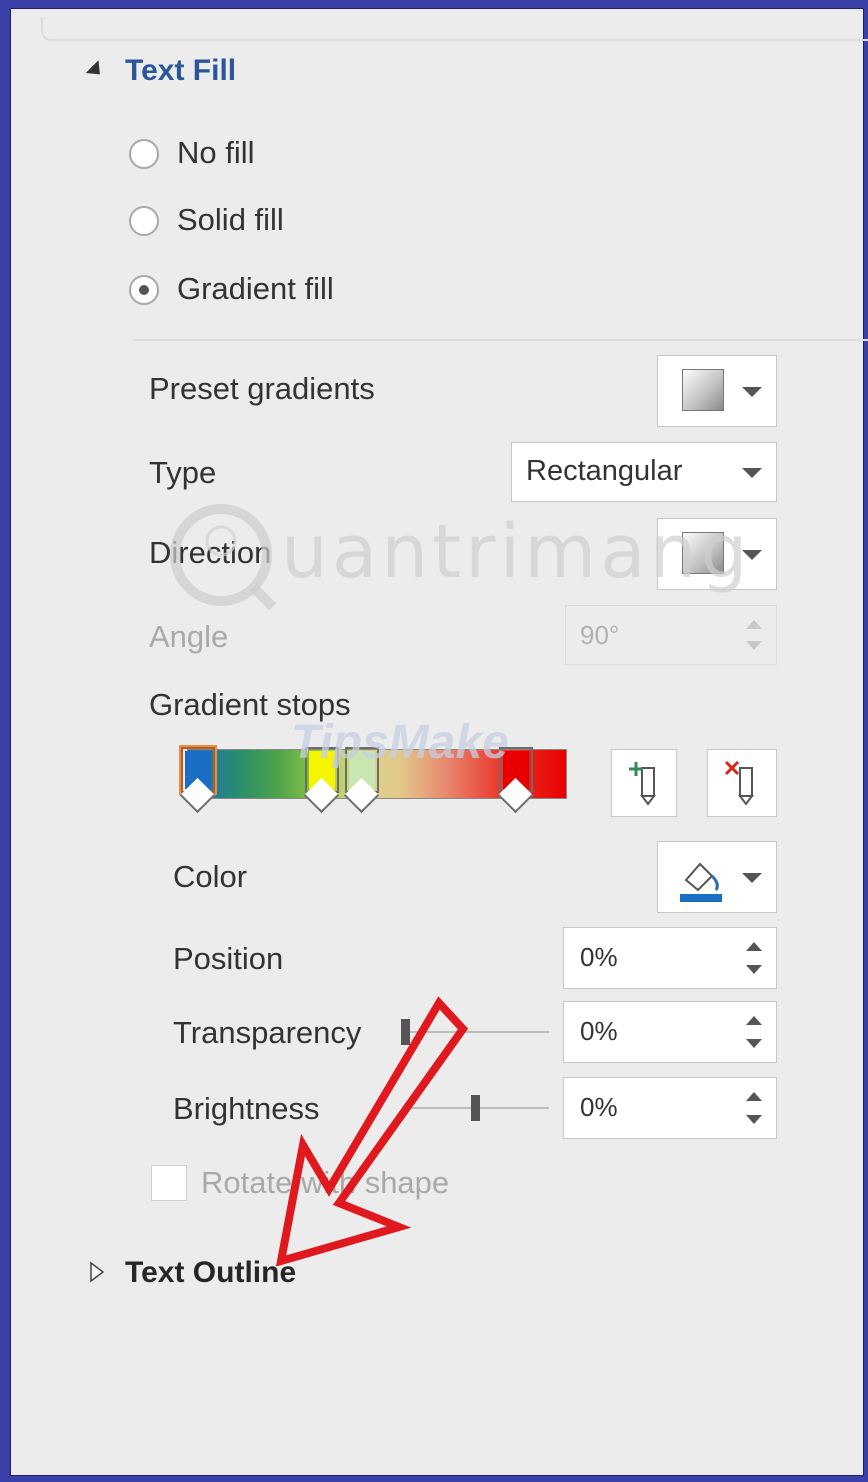 This screenshot has width=868, height=1482. Describe the element at coordinates (255, 289) in the screenshot. I see `gradient-fill-label: Gradient fill` at that location.